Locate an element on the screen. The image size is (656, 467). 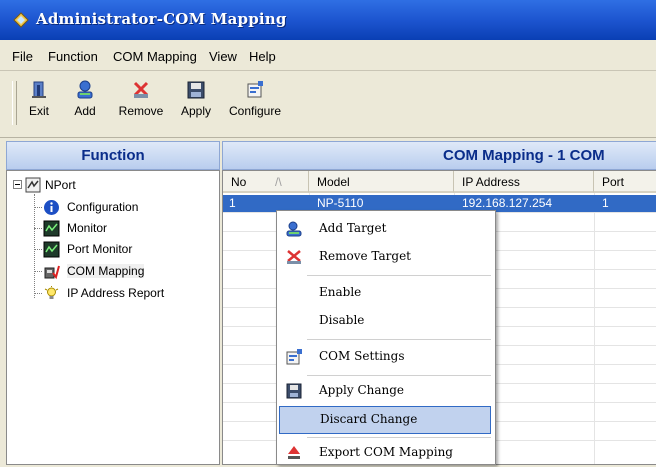
exit-icon is located at coordinates (39, 89).